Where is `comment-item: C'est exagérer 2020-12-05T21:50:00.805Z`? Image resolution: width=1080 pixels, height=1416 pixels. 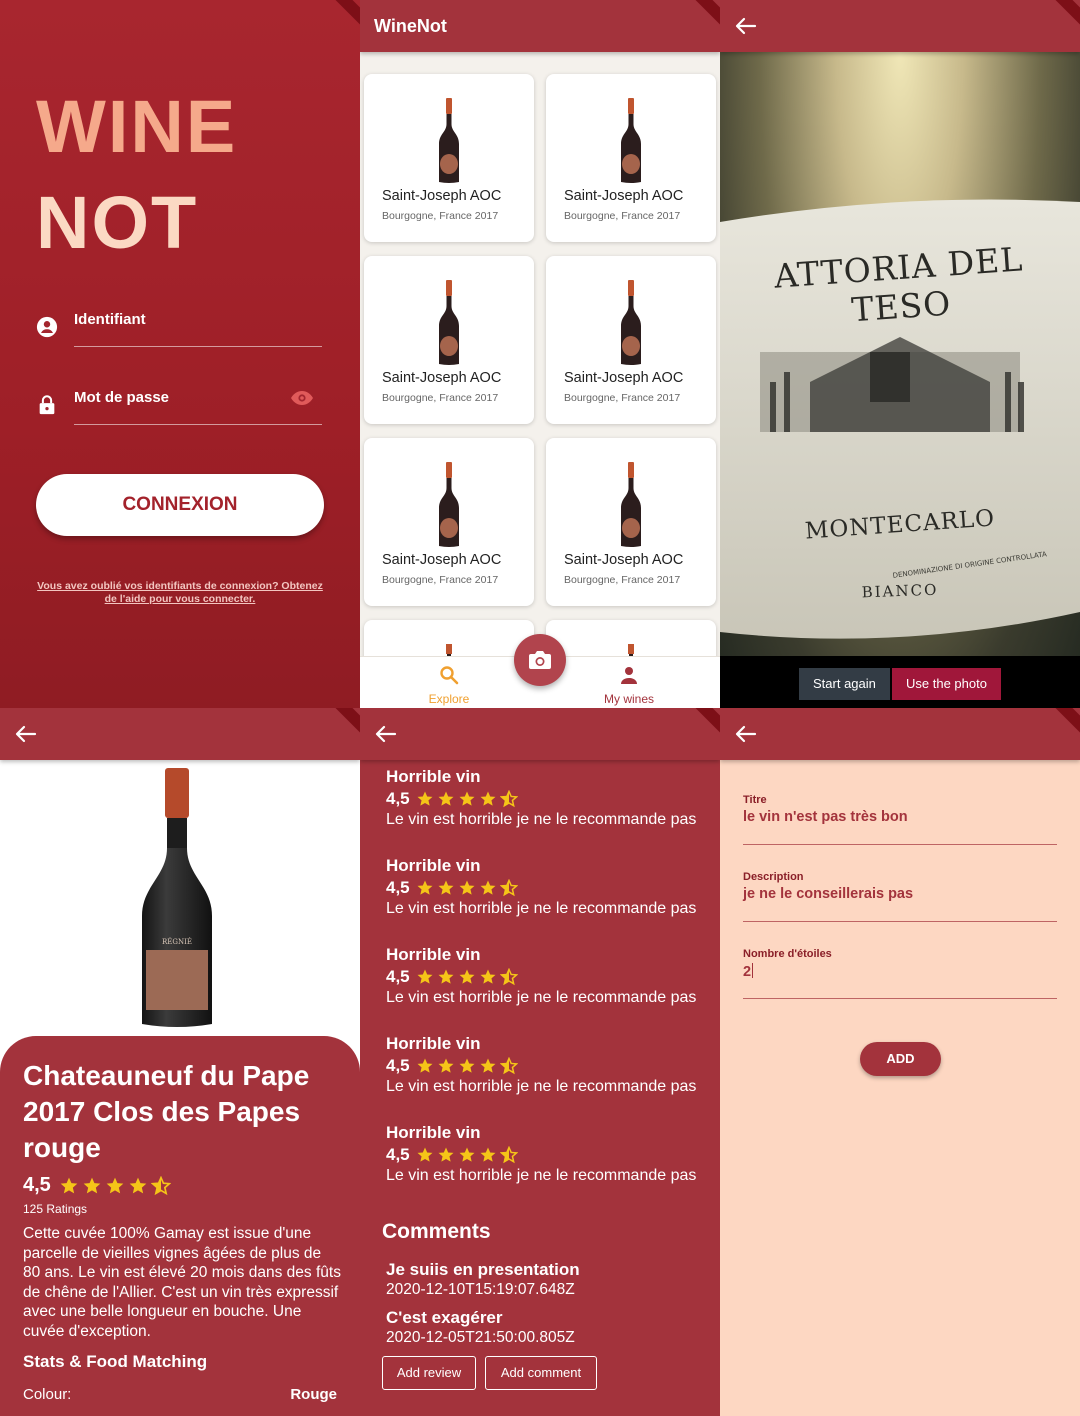 comment-item: C'est exagérer 2020-12-05T21:50:00.805Z is located at coordinates (546, 1328).